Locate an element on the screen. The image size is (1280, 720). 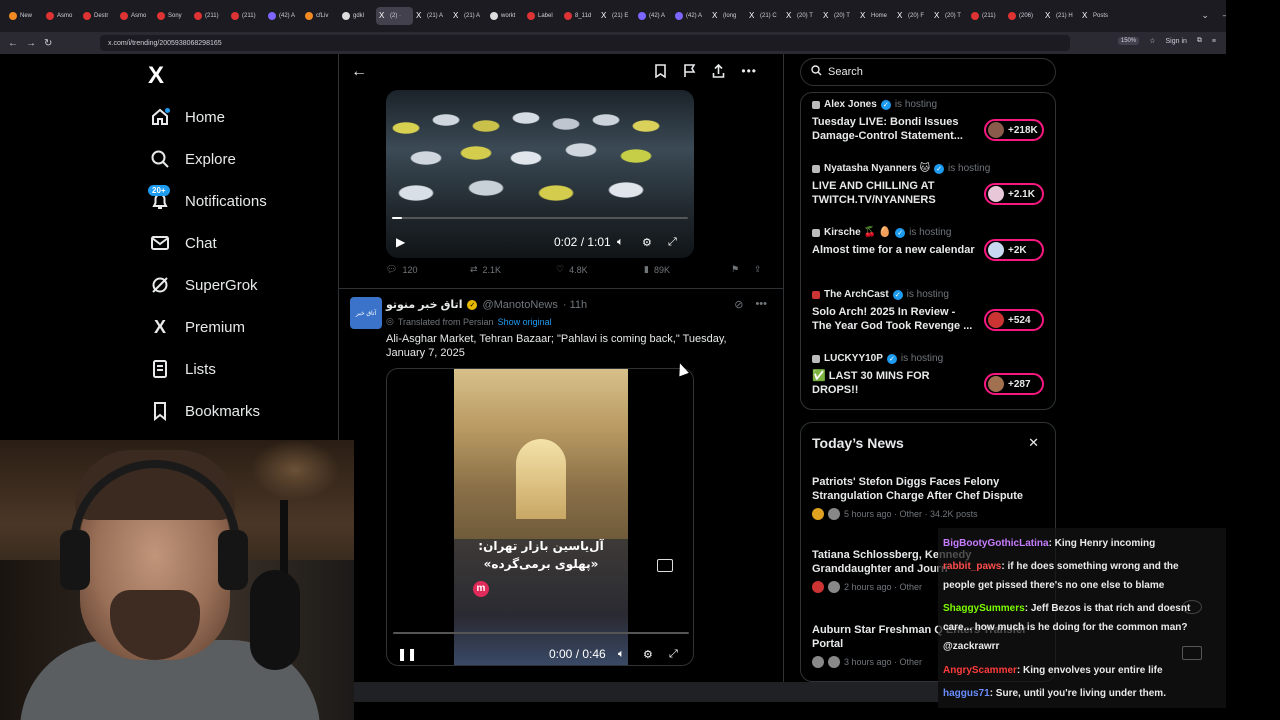
play-icon: ▶ is located at coordinates (400, 242).